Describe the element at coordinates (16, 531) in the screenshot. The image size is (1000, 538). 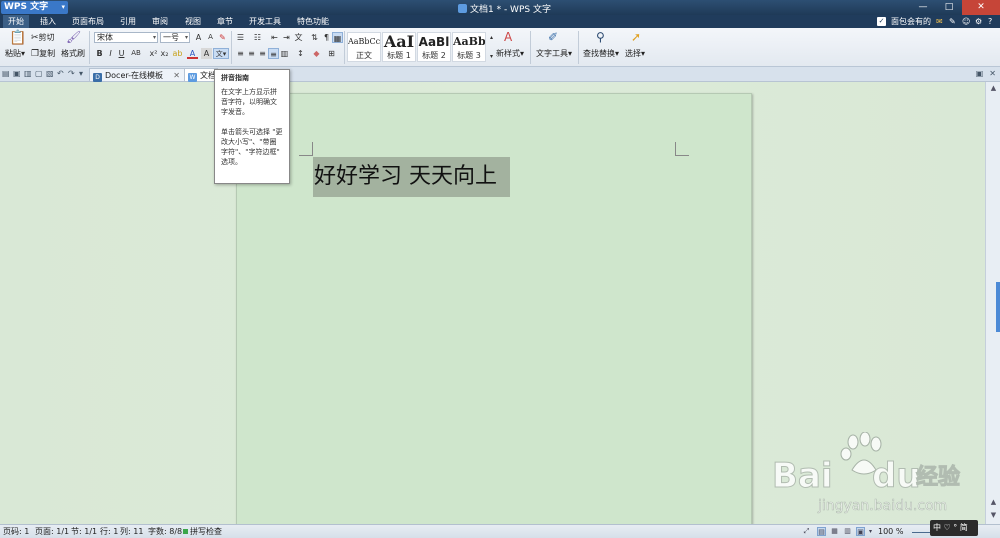
I see `status-page-number: 页码: 1` at that location.